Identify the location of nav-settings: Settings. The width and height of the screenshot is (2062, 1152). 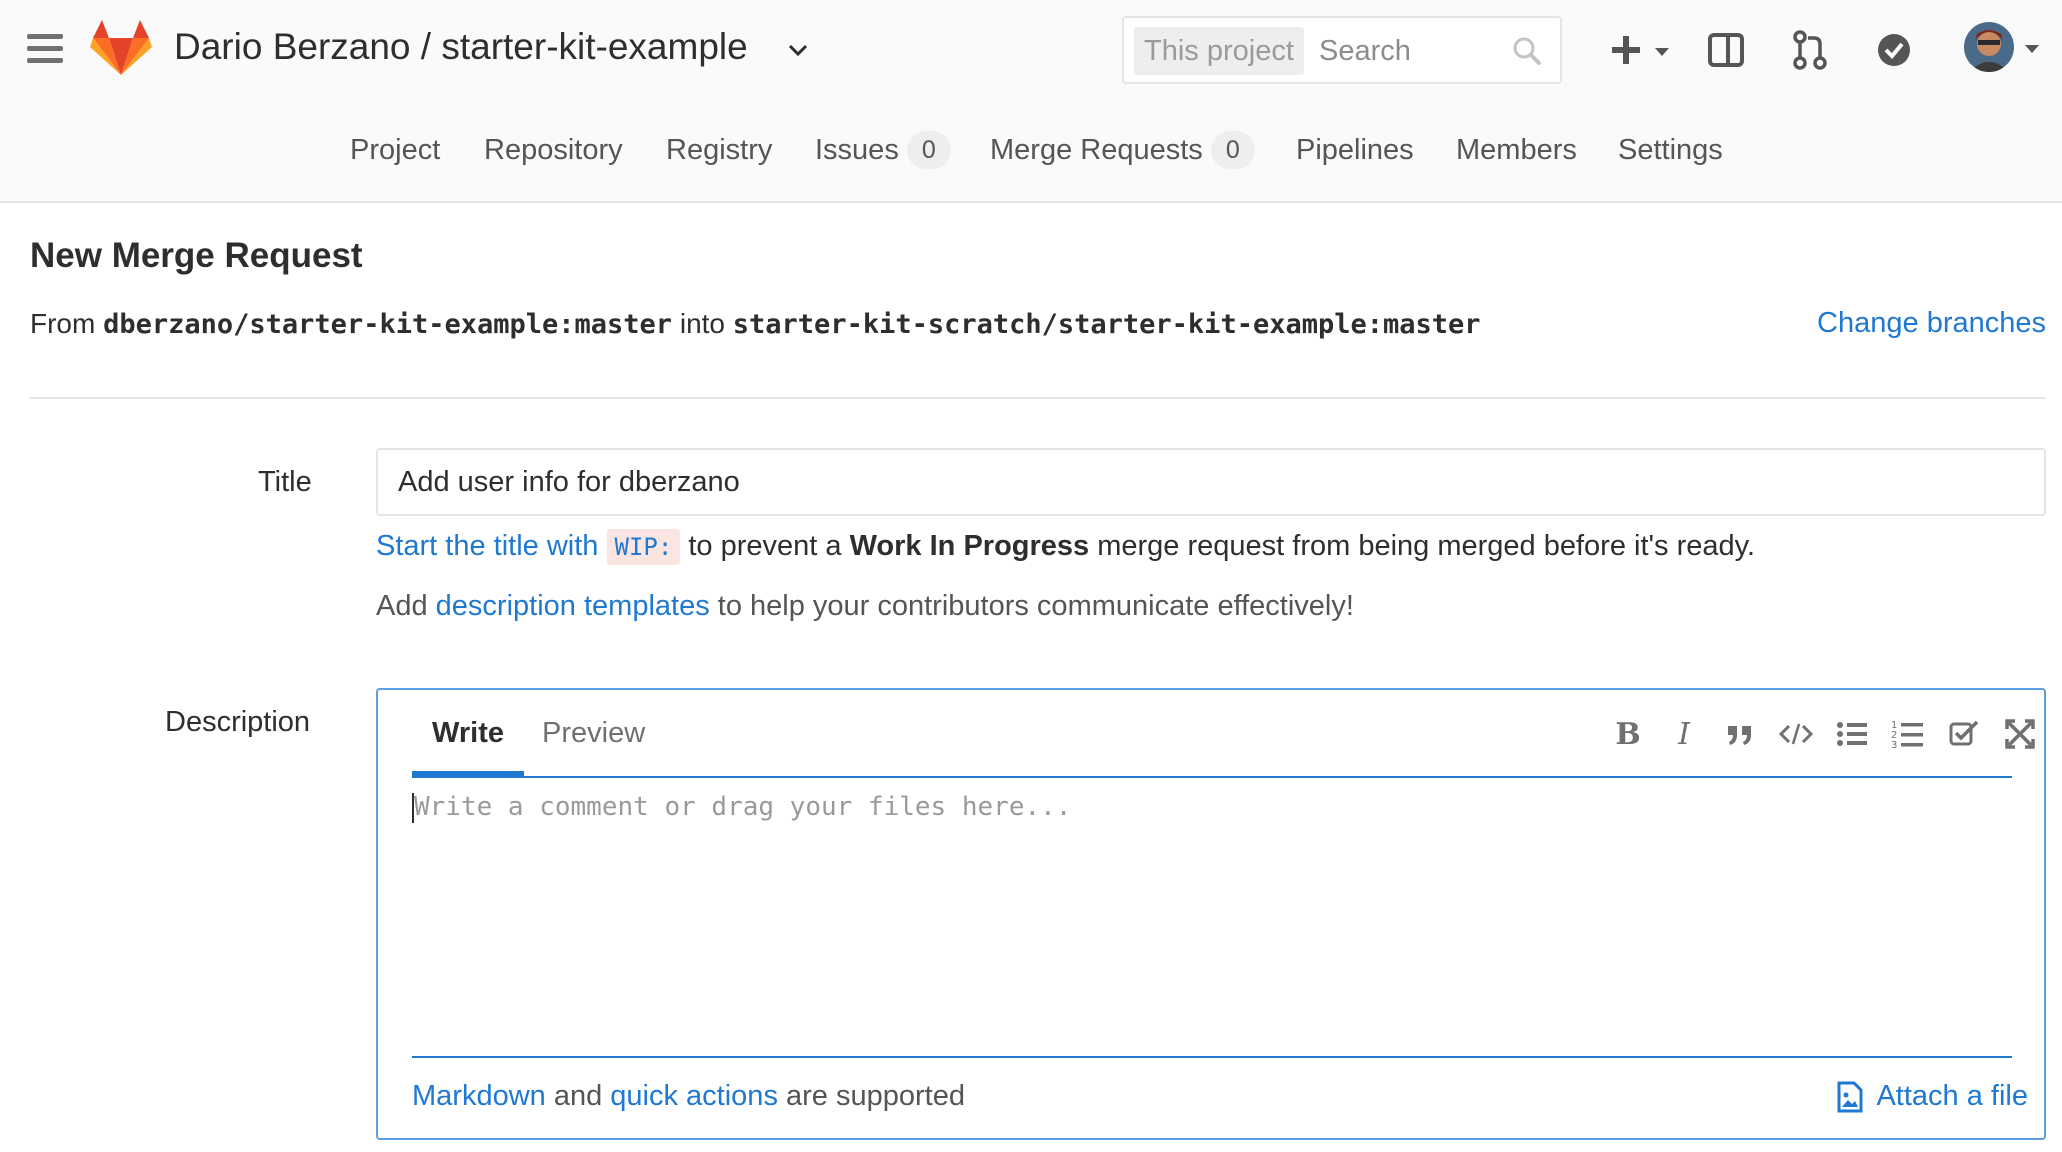
(1670, 150).